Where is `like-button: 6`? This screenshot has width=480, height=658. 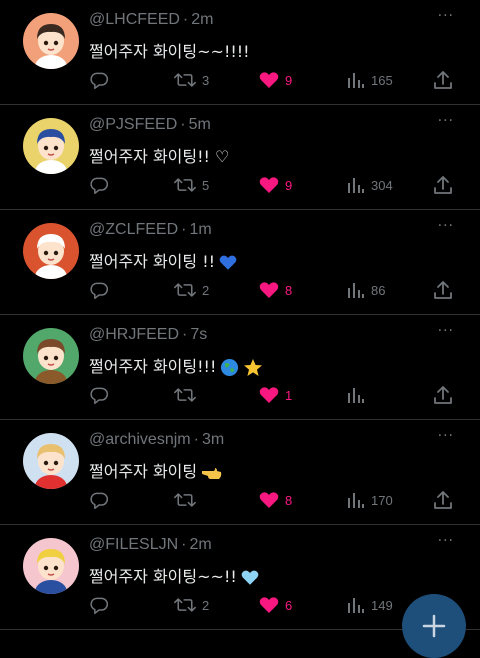 like-button: 6 is located at coordinates (275, 605).